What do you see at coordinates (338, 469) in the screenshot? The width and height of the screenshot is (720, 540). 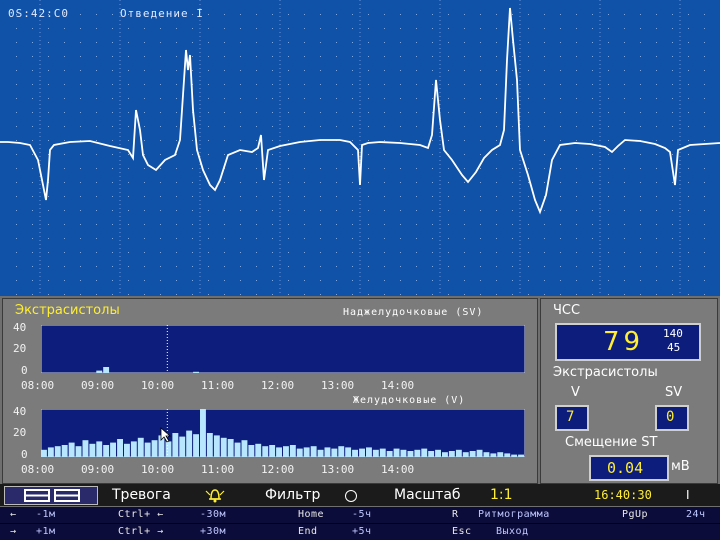 I see `v-xtick: 13:00` at bounding box center [338, 469].